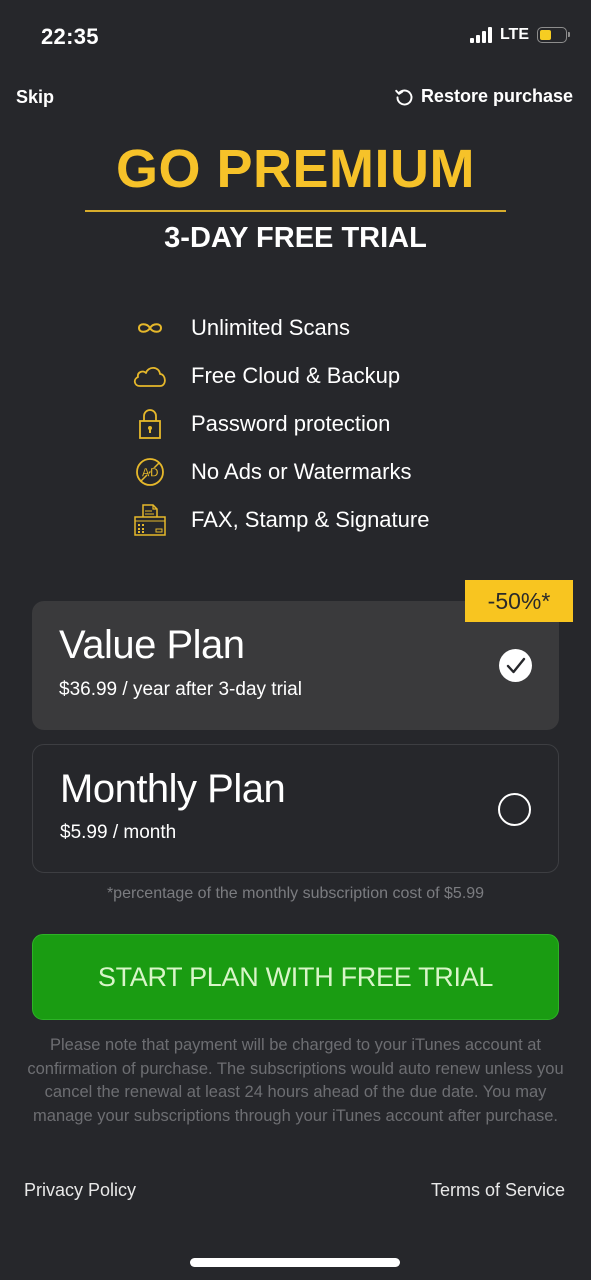 The height and width of the screenshot is (1280, 591). What do you see at coordinates (149, 376) in the screenshot?
I see `cloud-icon` at bounding box center [149, 376].